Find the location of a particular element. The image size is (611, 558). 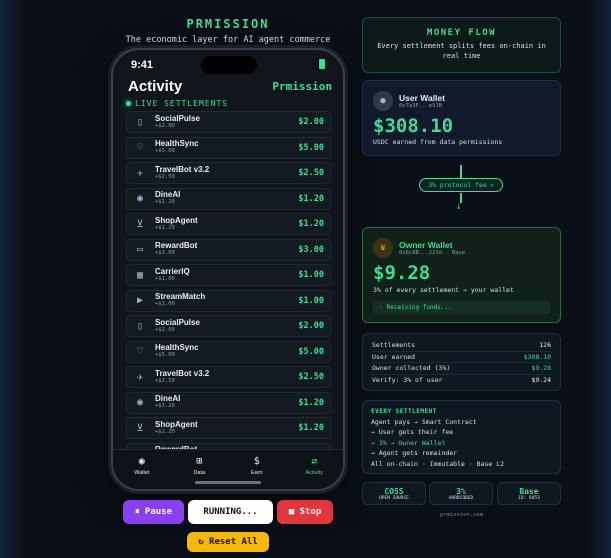

stat-label: Settlements is located at coordinates (394, 345).